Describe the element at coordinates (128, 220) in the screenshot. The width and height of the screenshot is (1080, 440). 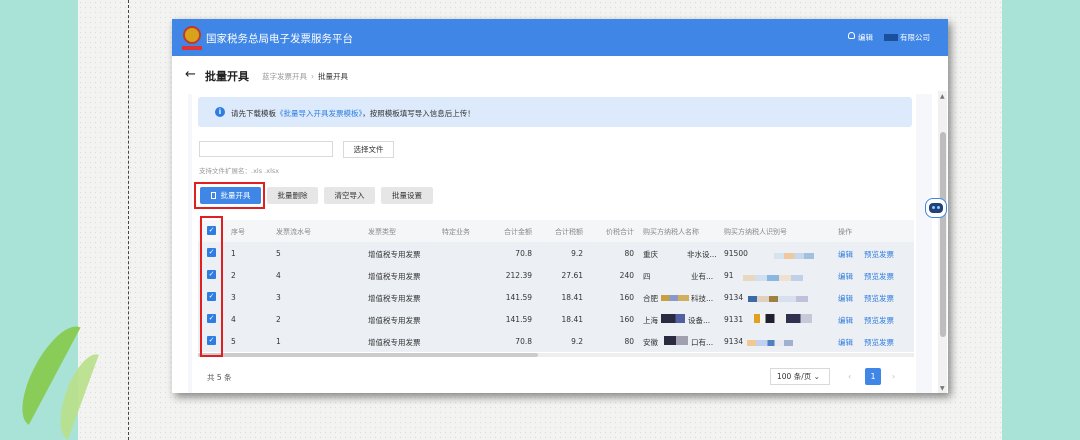
I see `dashed-divider` at that location.